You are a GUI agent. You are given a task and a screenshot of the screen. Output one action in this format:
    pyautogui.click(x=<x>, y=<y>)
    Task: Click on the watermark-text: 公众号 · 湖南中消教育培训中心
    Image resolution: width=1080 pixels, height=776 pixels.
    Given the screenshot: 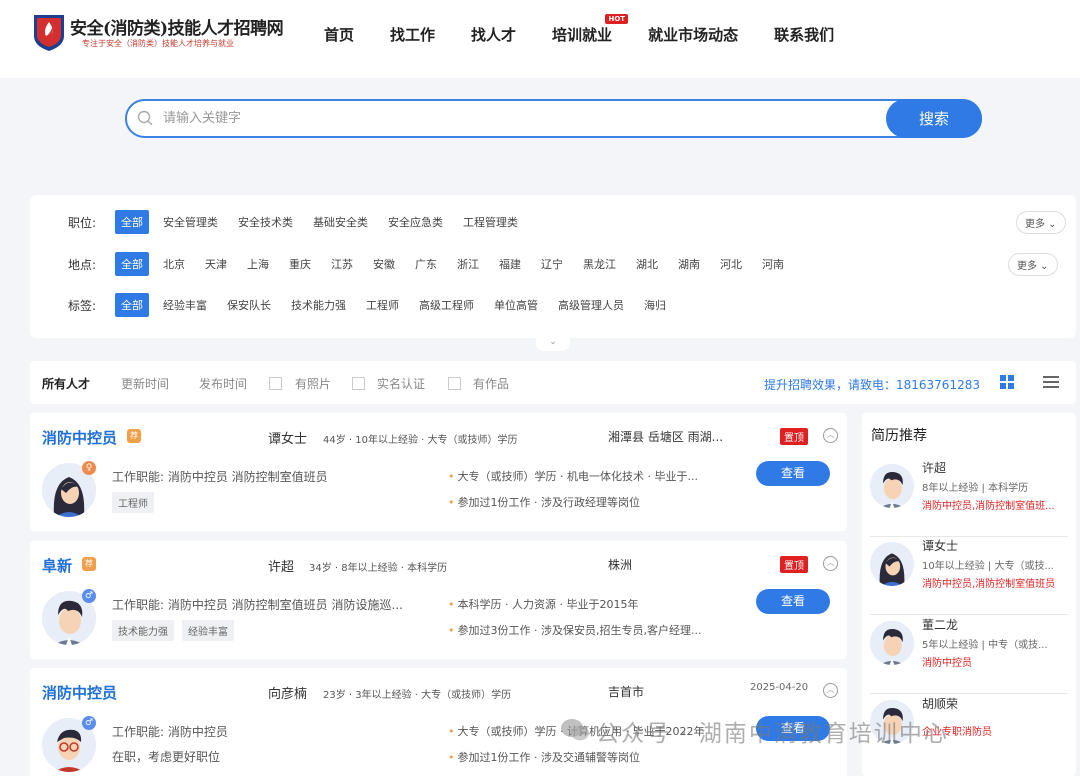 What is the action you would take?
    pyautogui.click(x=772, y=734)
    